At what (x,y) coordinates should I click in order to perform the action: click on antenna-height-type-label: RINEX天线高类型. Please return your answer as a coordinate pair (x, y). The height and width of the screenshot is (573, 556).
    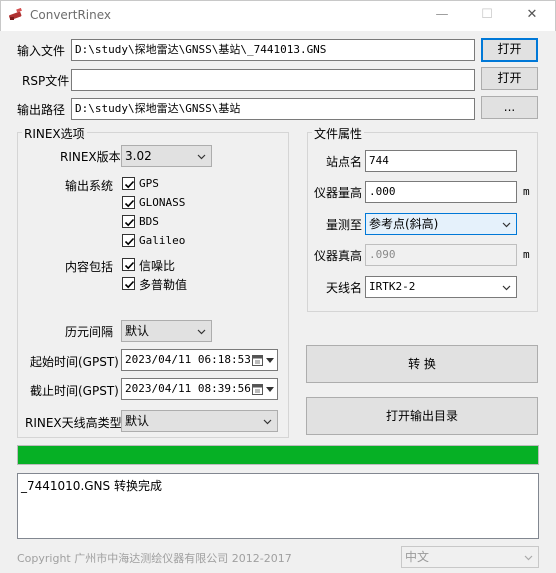
    Looking at the image, I should click on (73, 423).